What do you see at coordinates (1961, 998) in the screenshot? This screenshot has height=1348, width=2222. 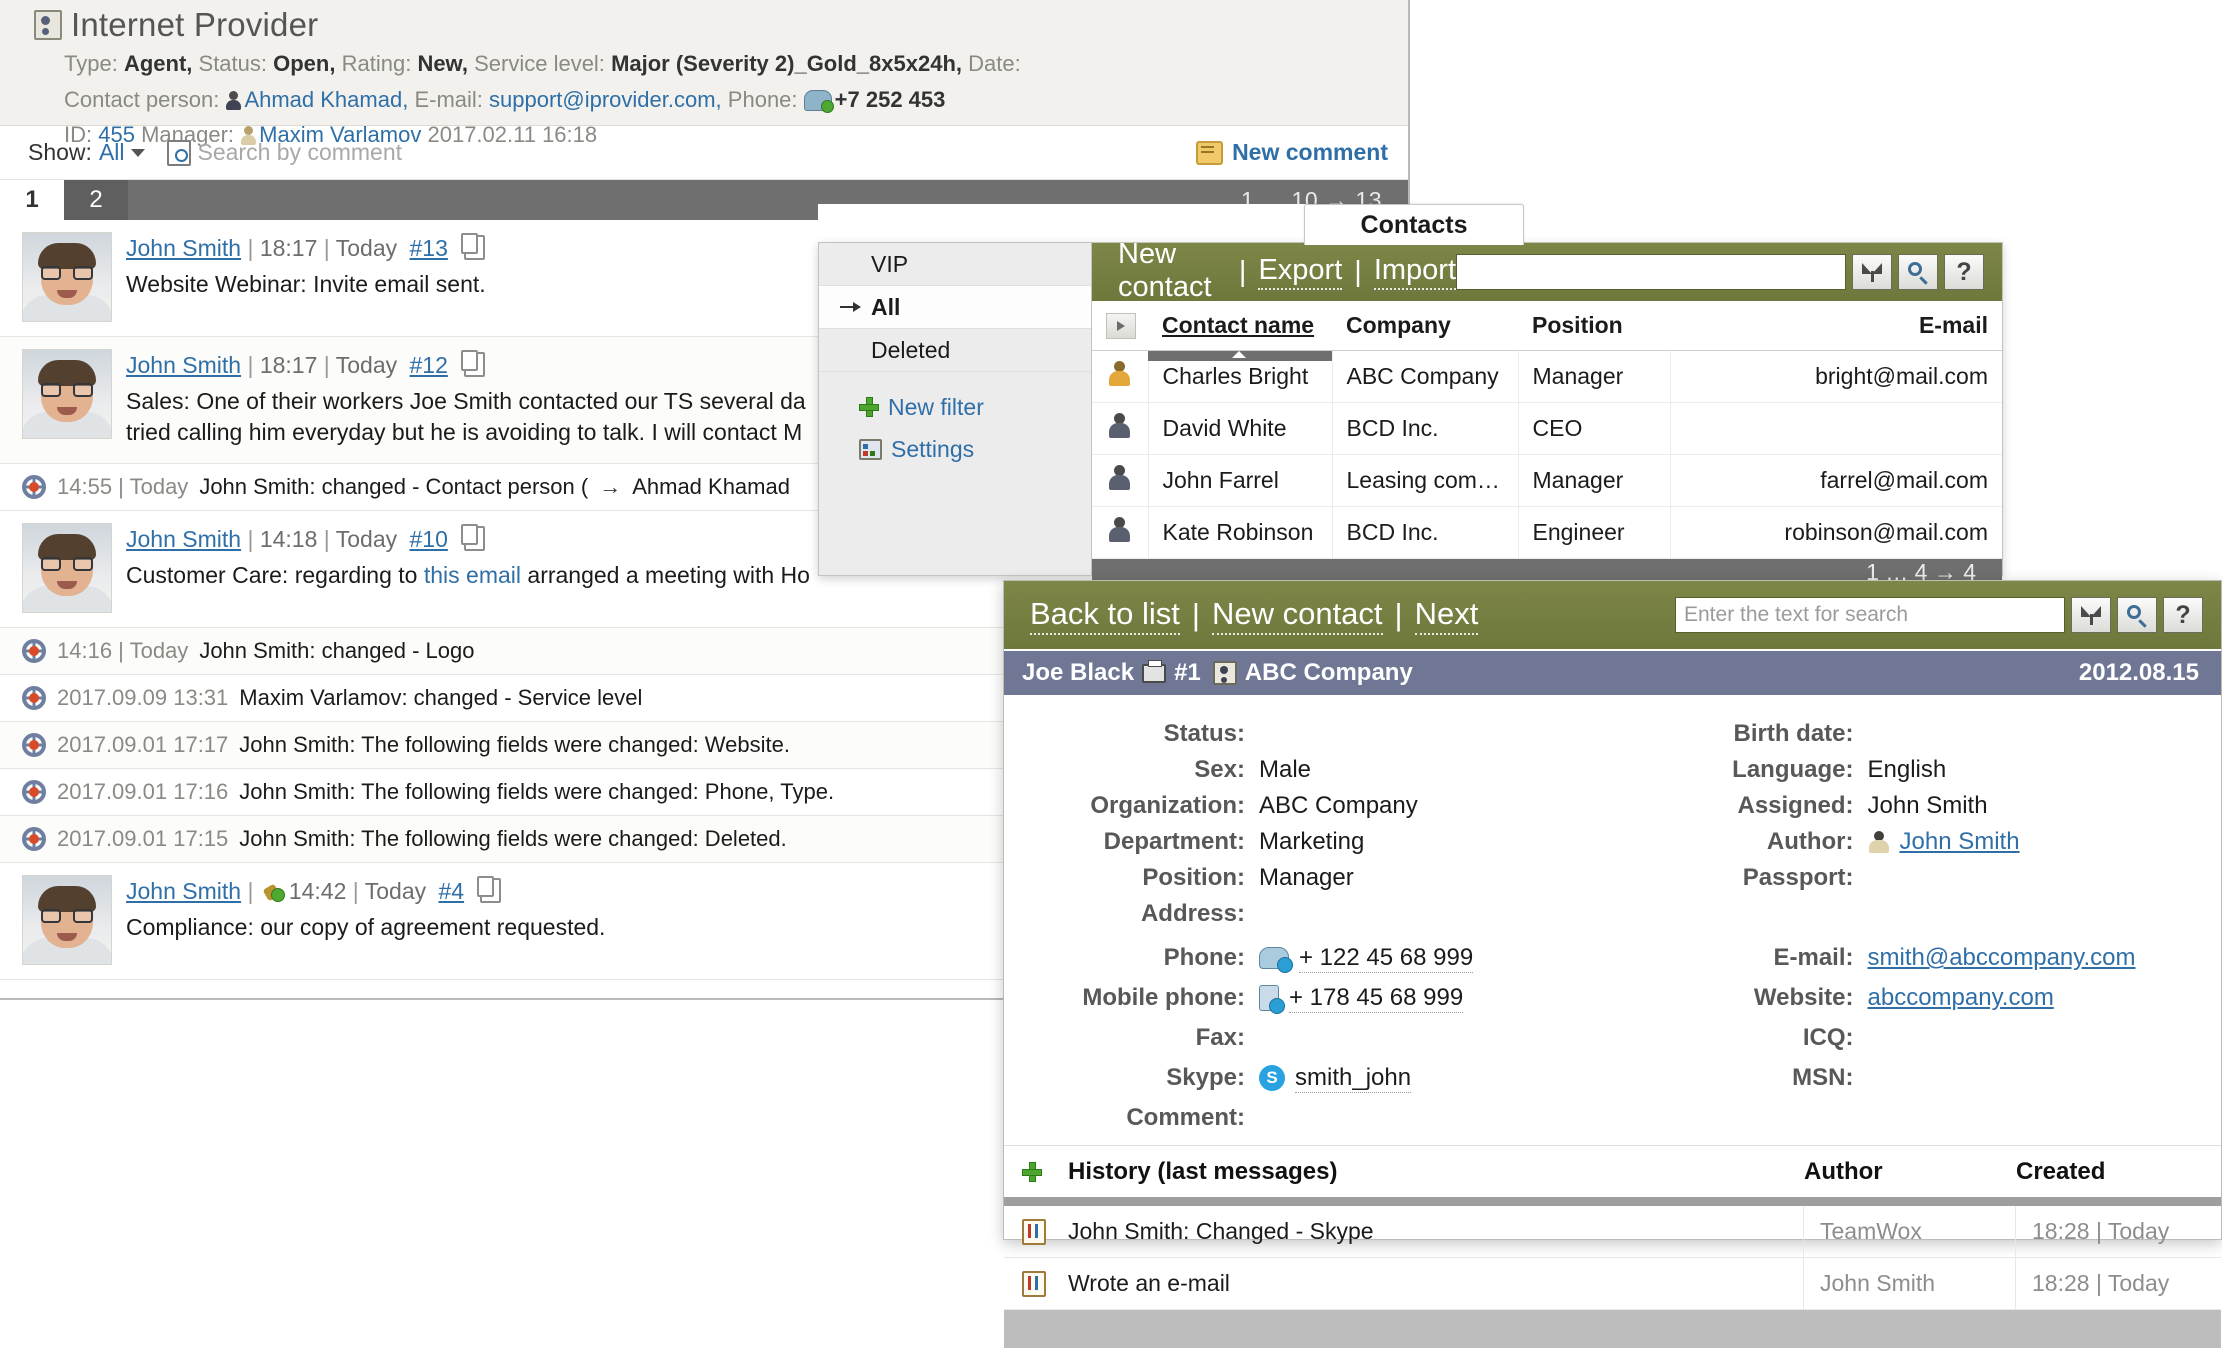 I see `field-value: abccompany.com` at bounding box center [1961, 998].